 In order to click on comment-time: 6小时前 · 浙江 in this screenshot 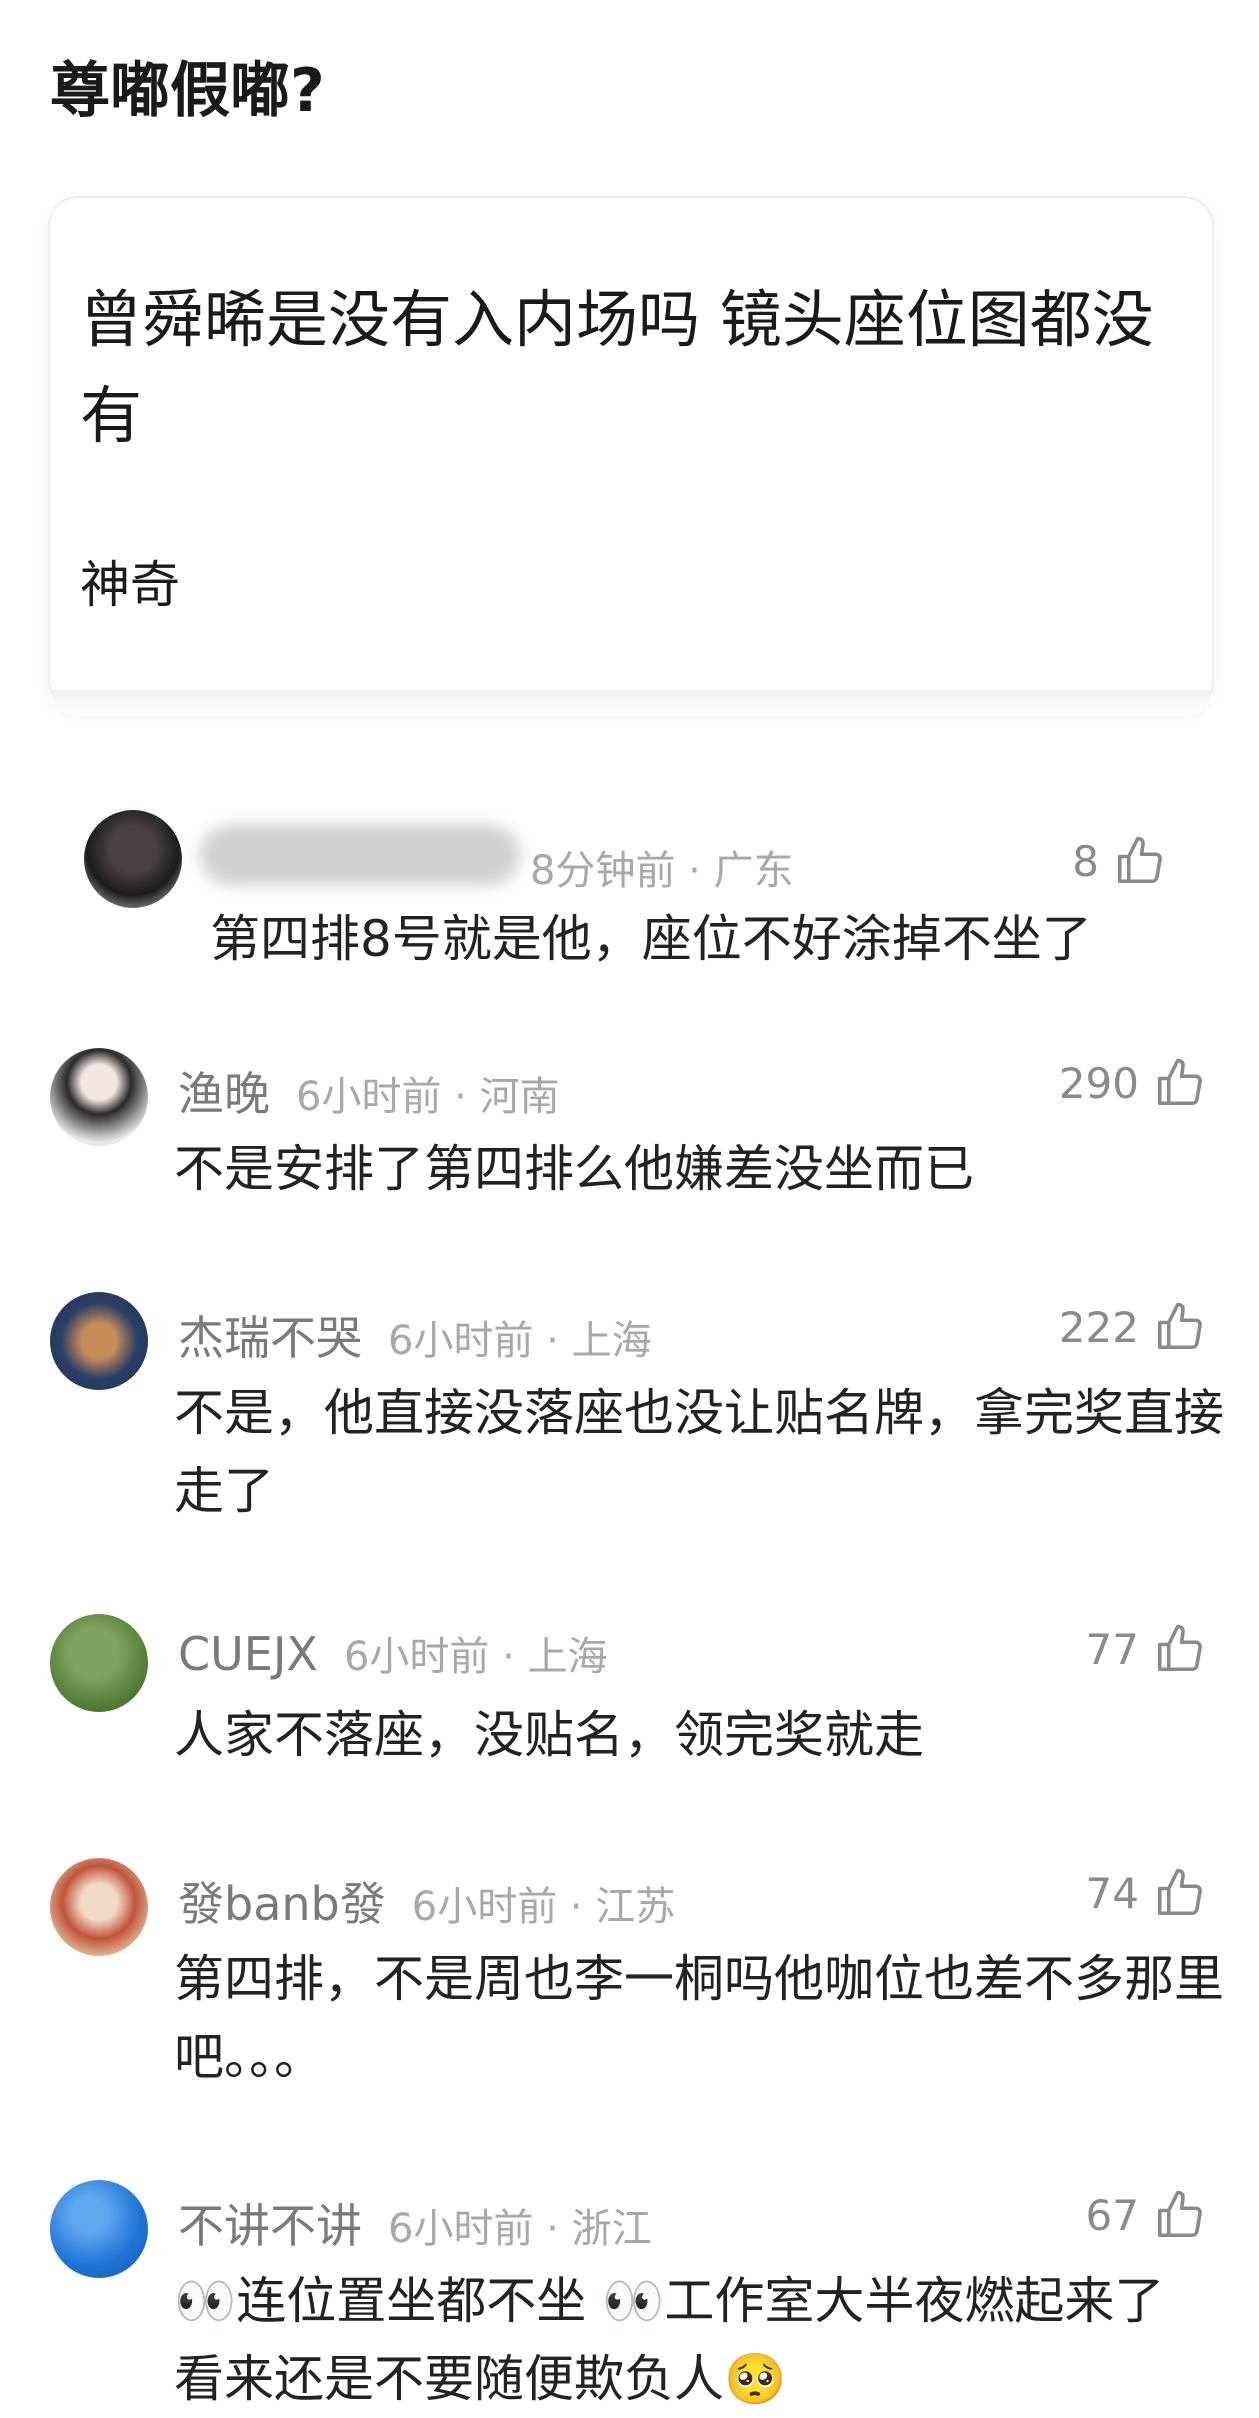, I will do `click(520, 2229)`.